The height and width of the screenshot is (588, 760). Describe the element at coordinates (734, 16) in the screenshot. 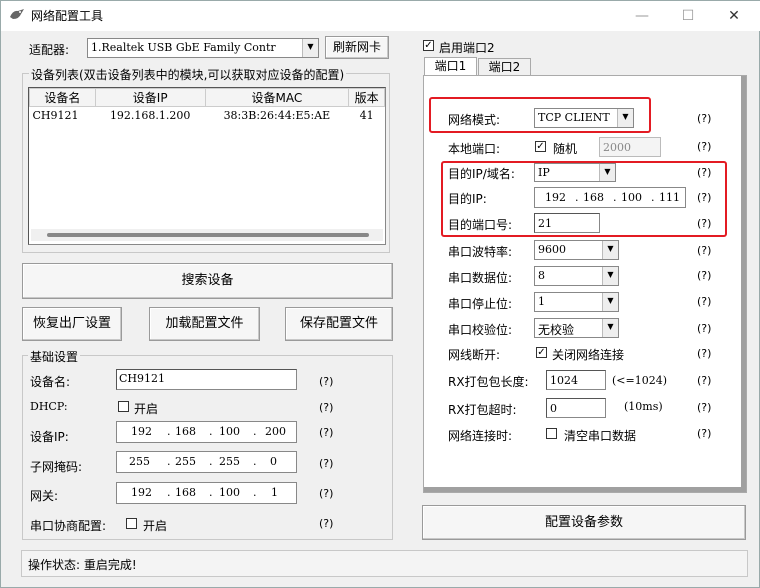

I see `close-icon: ✕` at that location.